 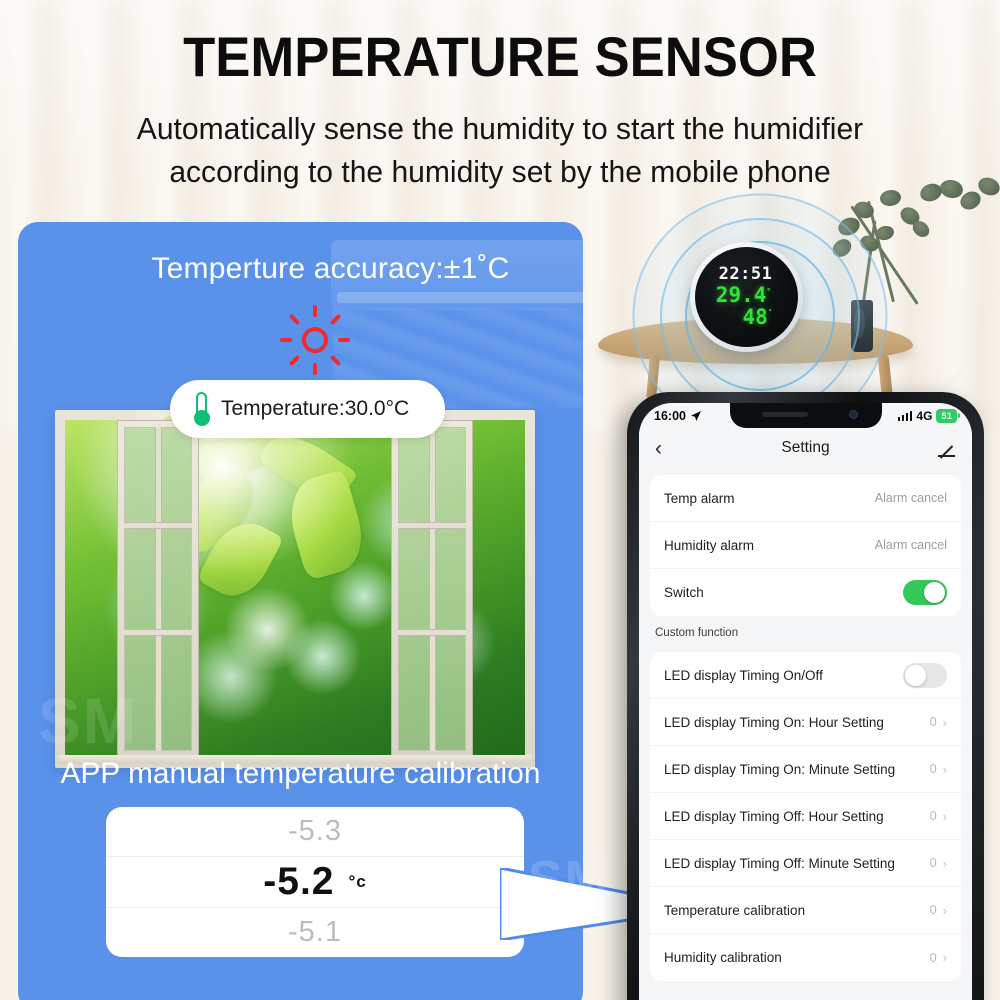 I want to click on temperature-sensor-device: 22:51 29.4° 48˚, so click(x=746, y=297).